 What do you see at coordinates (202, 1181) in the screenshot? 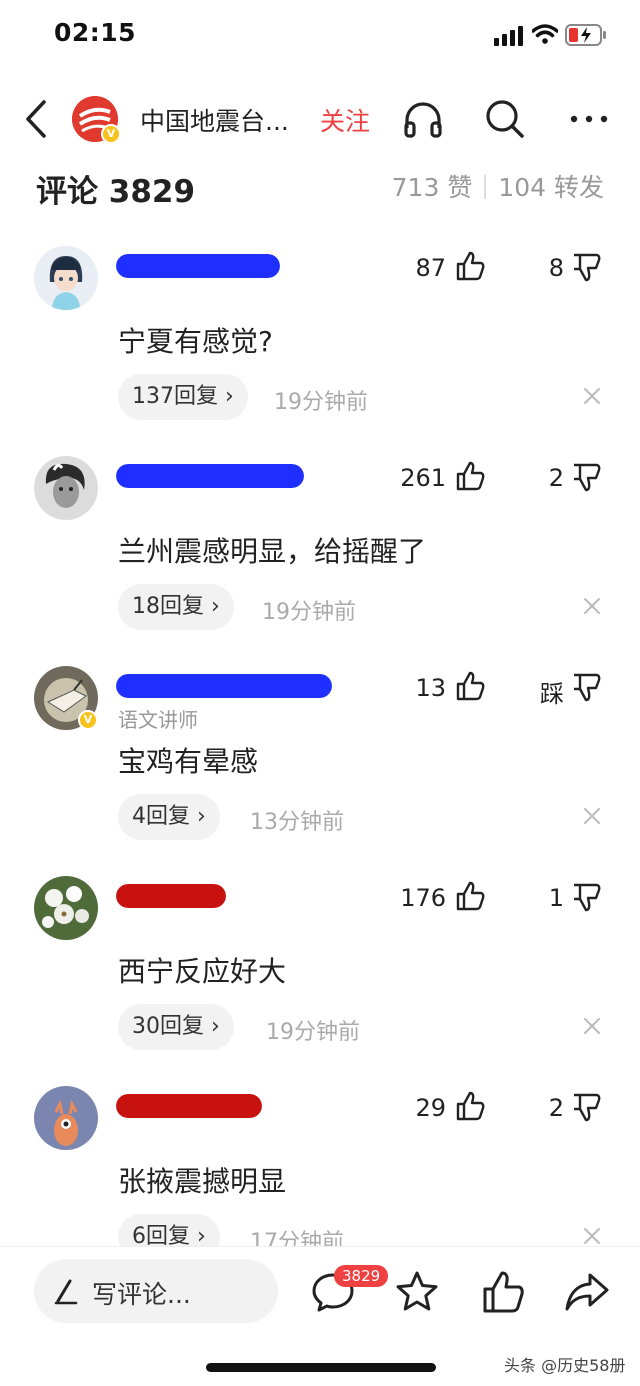
I see `comment-text: 张掖震撼明显` at bounding box center [202, 1181].